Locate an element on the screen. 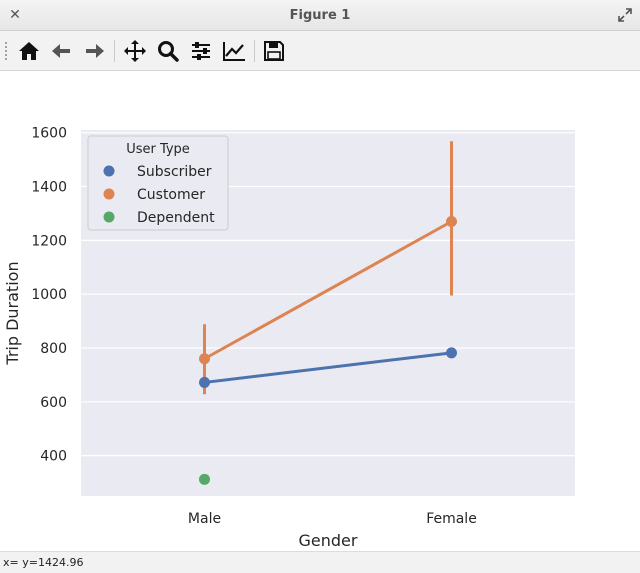 The image size is (640, 573). cursor-coordinates: x= y=1424.96 is located at coordinates (43, 562).